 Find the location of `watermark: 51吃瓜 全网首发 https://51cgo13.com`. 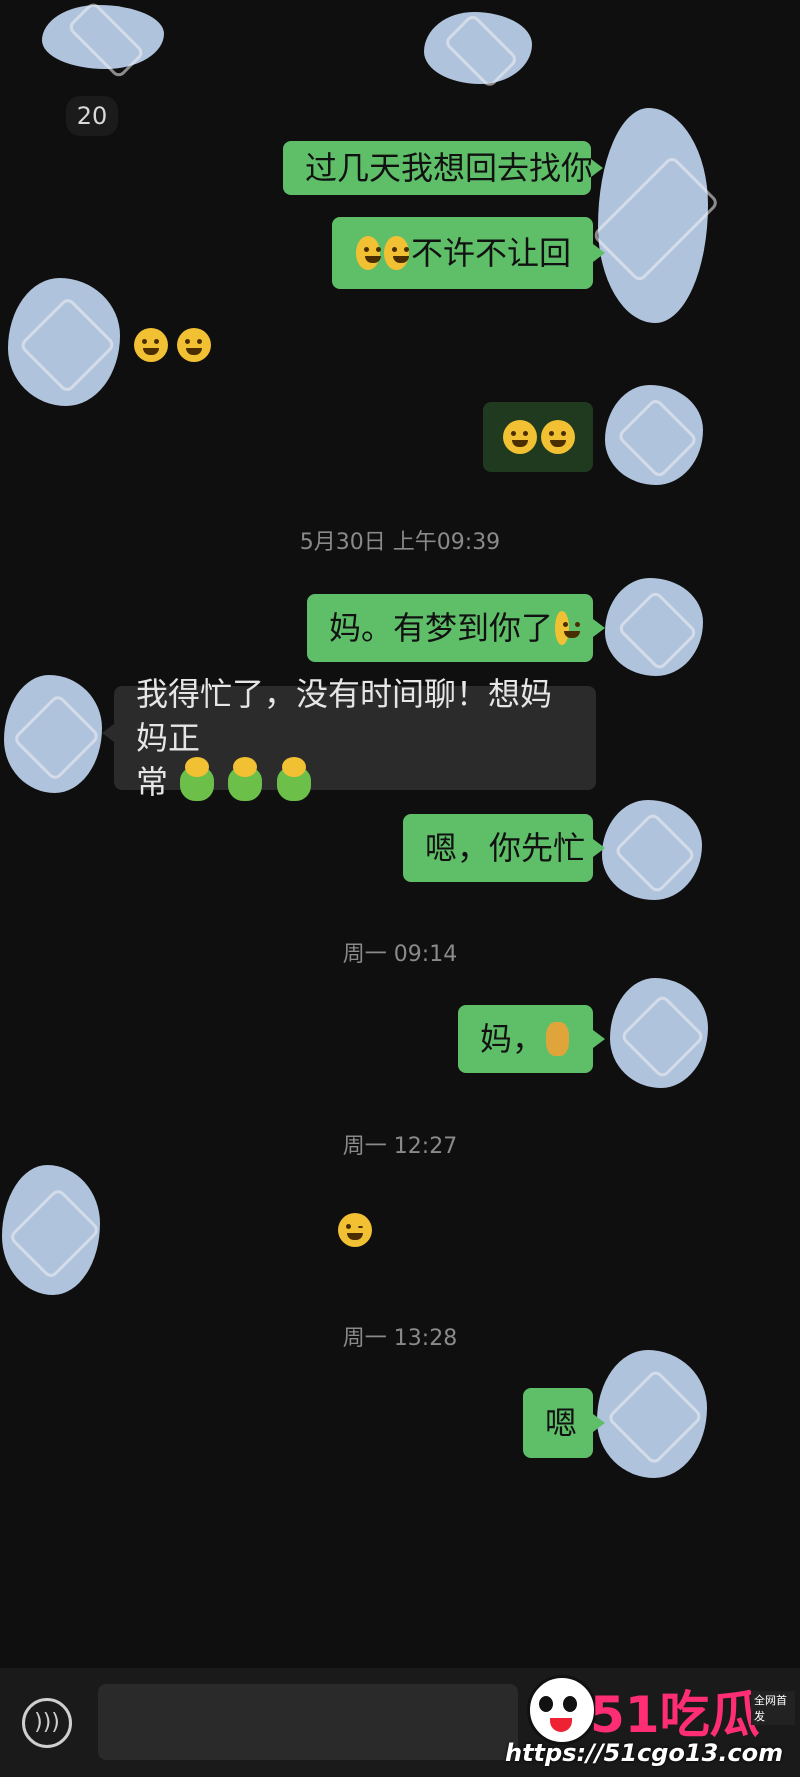

watermark: 51吃瓜 全网首发 https://51cgo13.com is located at coordinates (650, 1725).